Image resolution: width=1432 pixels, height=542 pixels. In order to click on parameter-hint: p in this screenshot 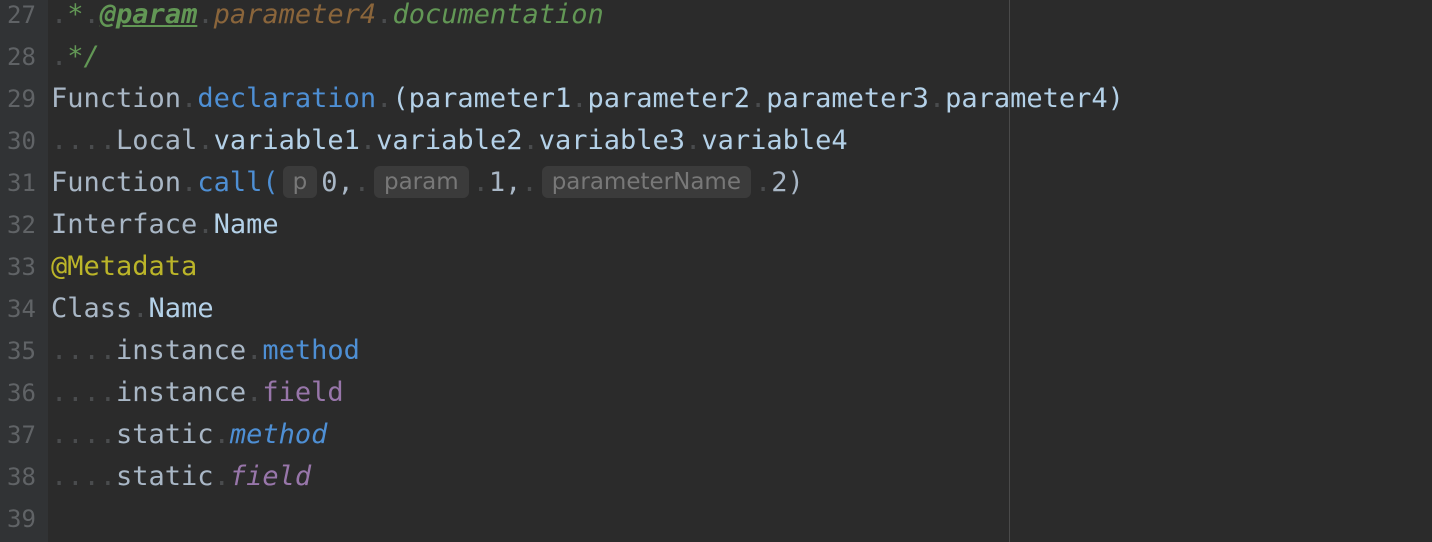, I will do `click(300, 182)`.